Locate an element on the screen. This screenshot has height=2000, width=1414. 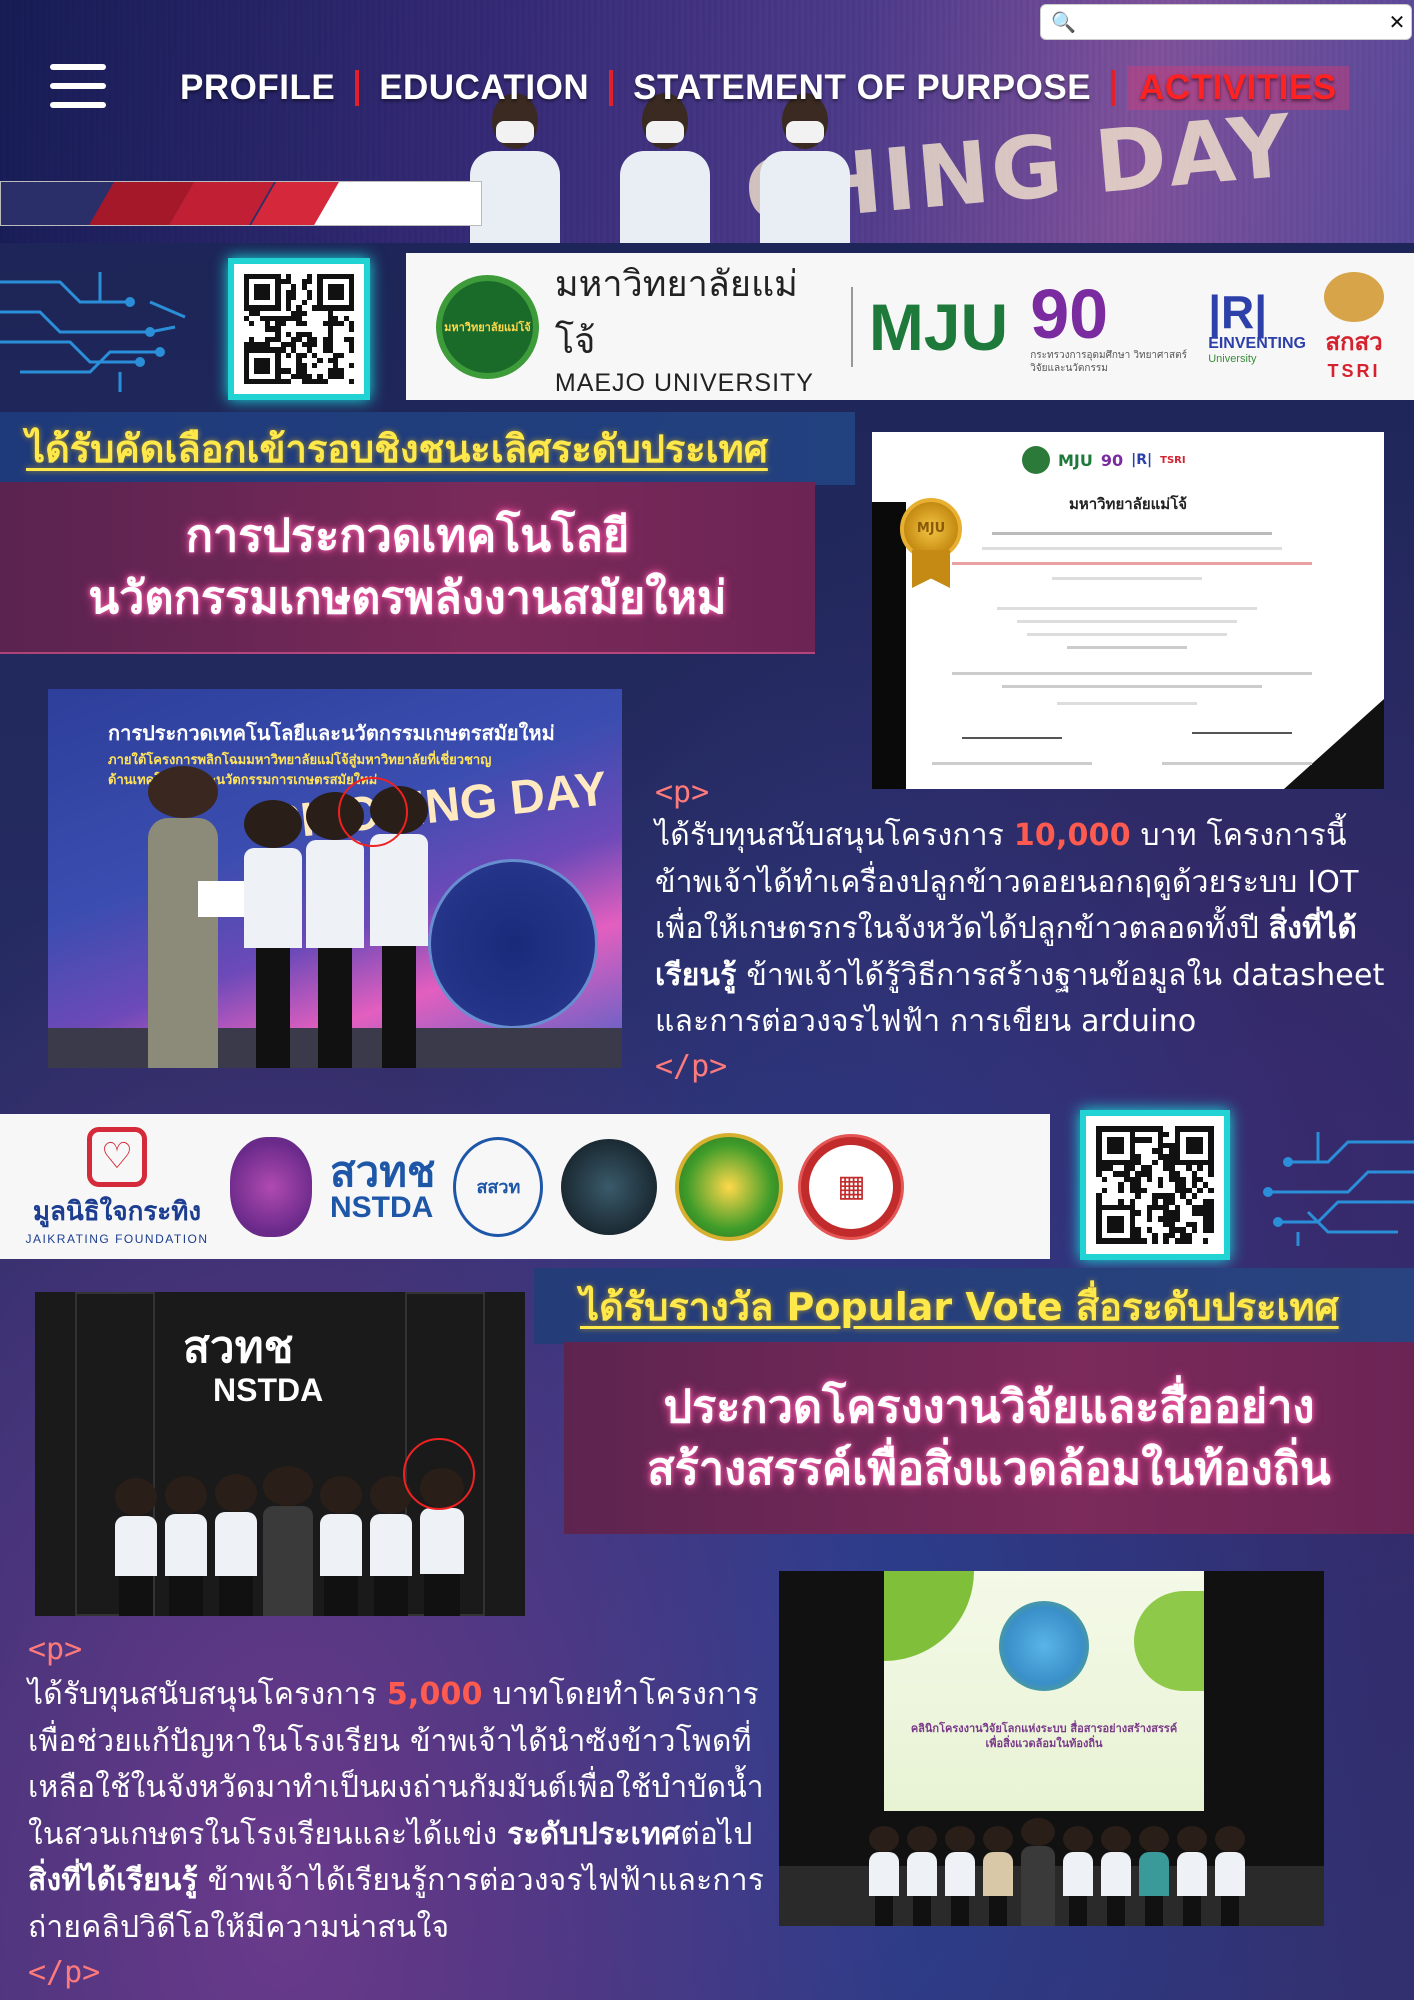
srinakharinwirot-seal-icon: ▦ is located at coordinates (851, 1186).